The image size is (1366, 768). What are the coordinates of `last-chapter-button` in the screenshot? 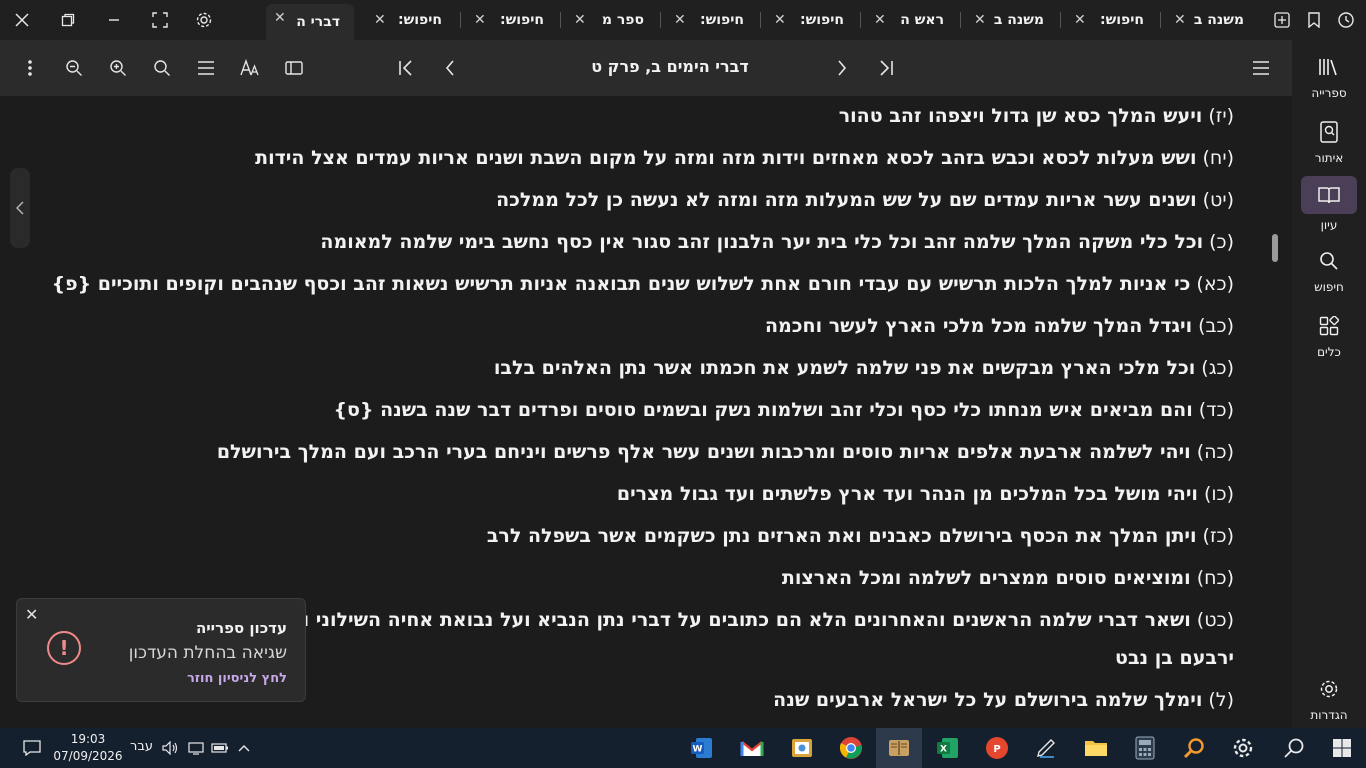 It's located at (406, 68).